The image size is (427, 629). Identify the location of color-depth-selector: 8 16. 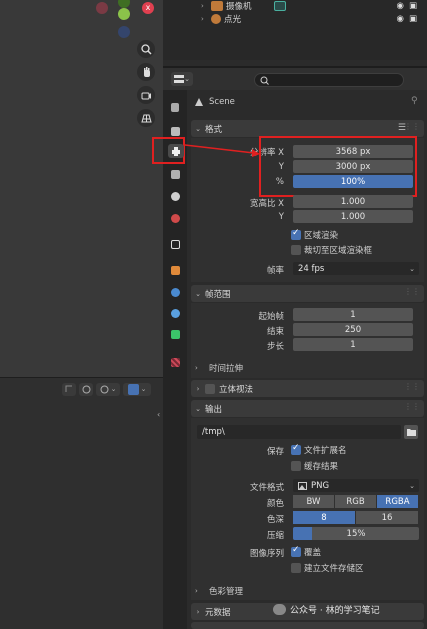
(356, 517).